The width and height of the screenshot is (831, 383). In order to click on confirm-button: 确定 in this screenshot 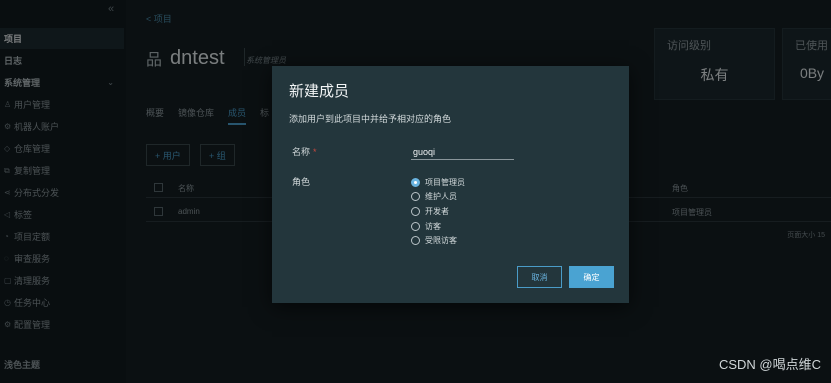, I will do `click(591, 277)`.